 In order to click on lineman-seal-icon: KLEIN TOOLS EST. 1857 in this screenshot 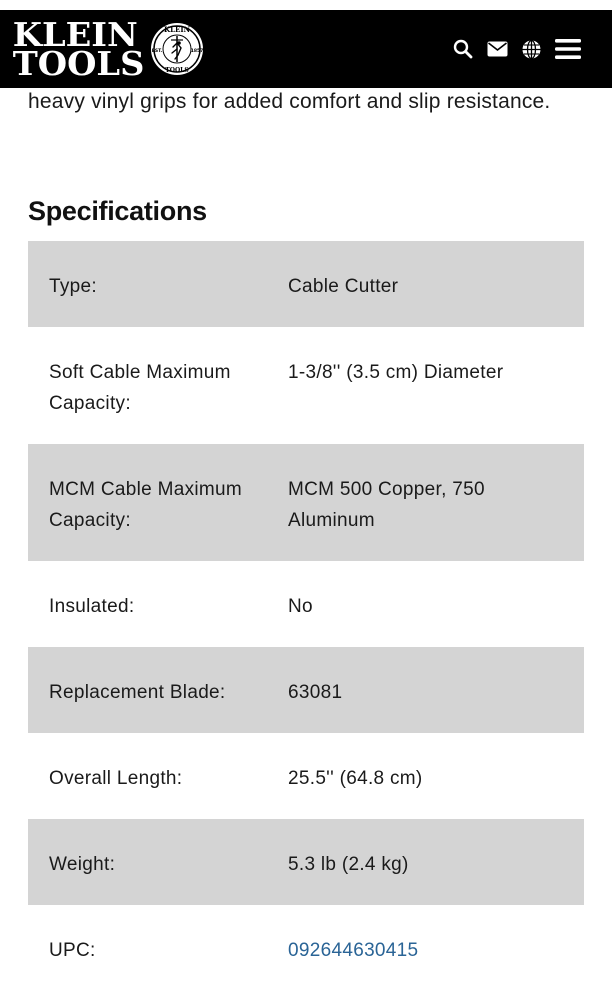, I will do `click(177, 49)`.